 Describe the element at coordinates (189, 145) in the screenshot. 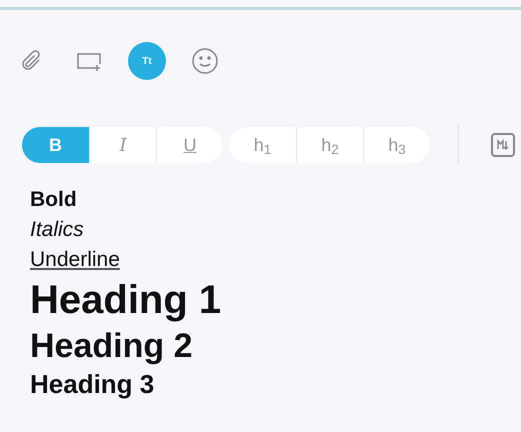

I see `format-button: U` at that location.